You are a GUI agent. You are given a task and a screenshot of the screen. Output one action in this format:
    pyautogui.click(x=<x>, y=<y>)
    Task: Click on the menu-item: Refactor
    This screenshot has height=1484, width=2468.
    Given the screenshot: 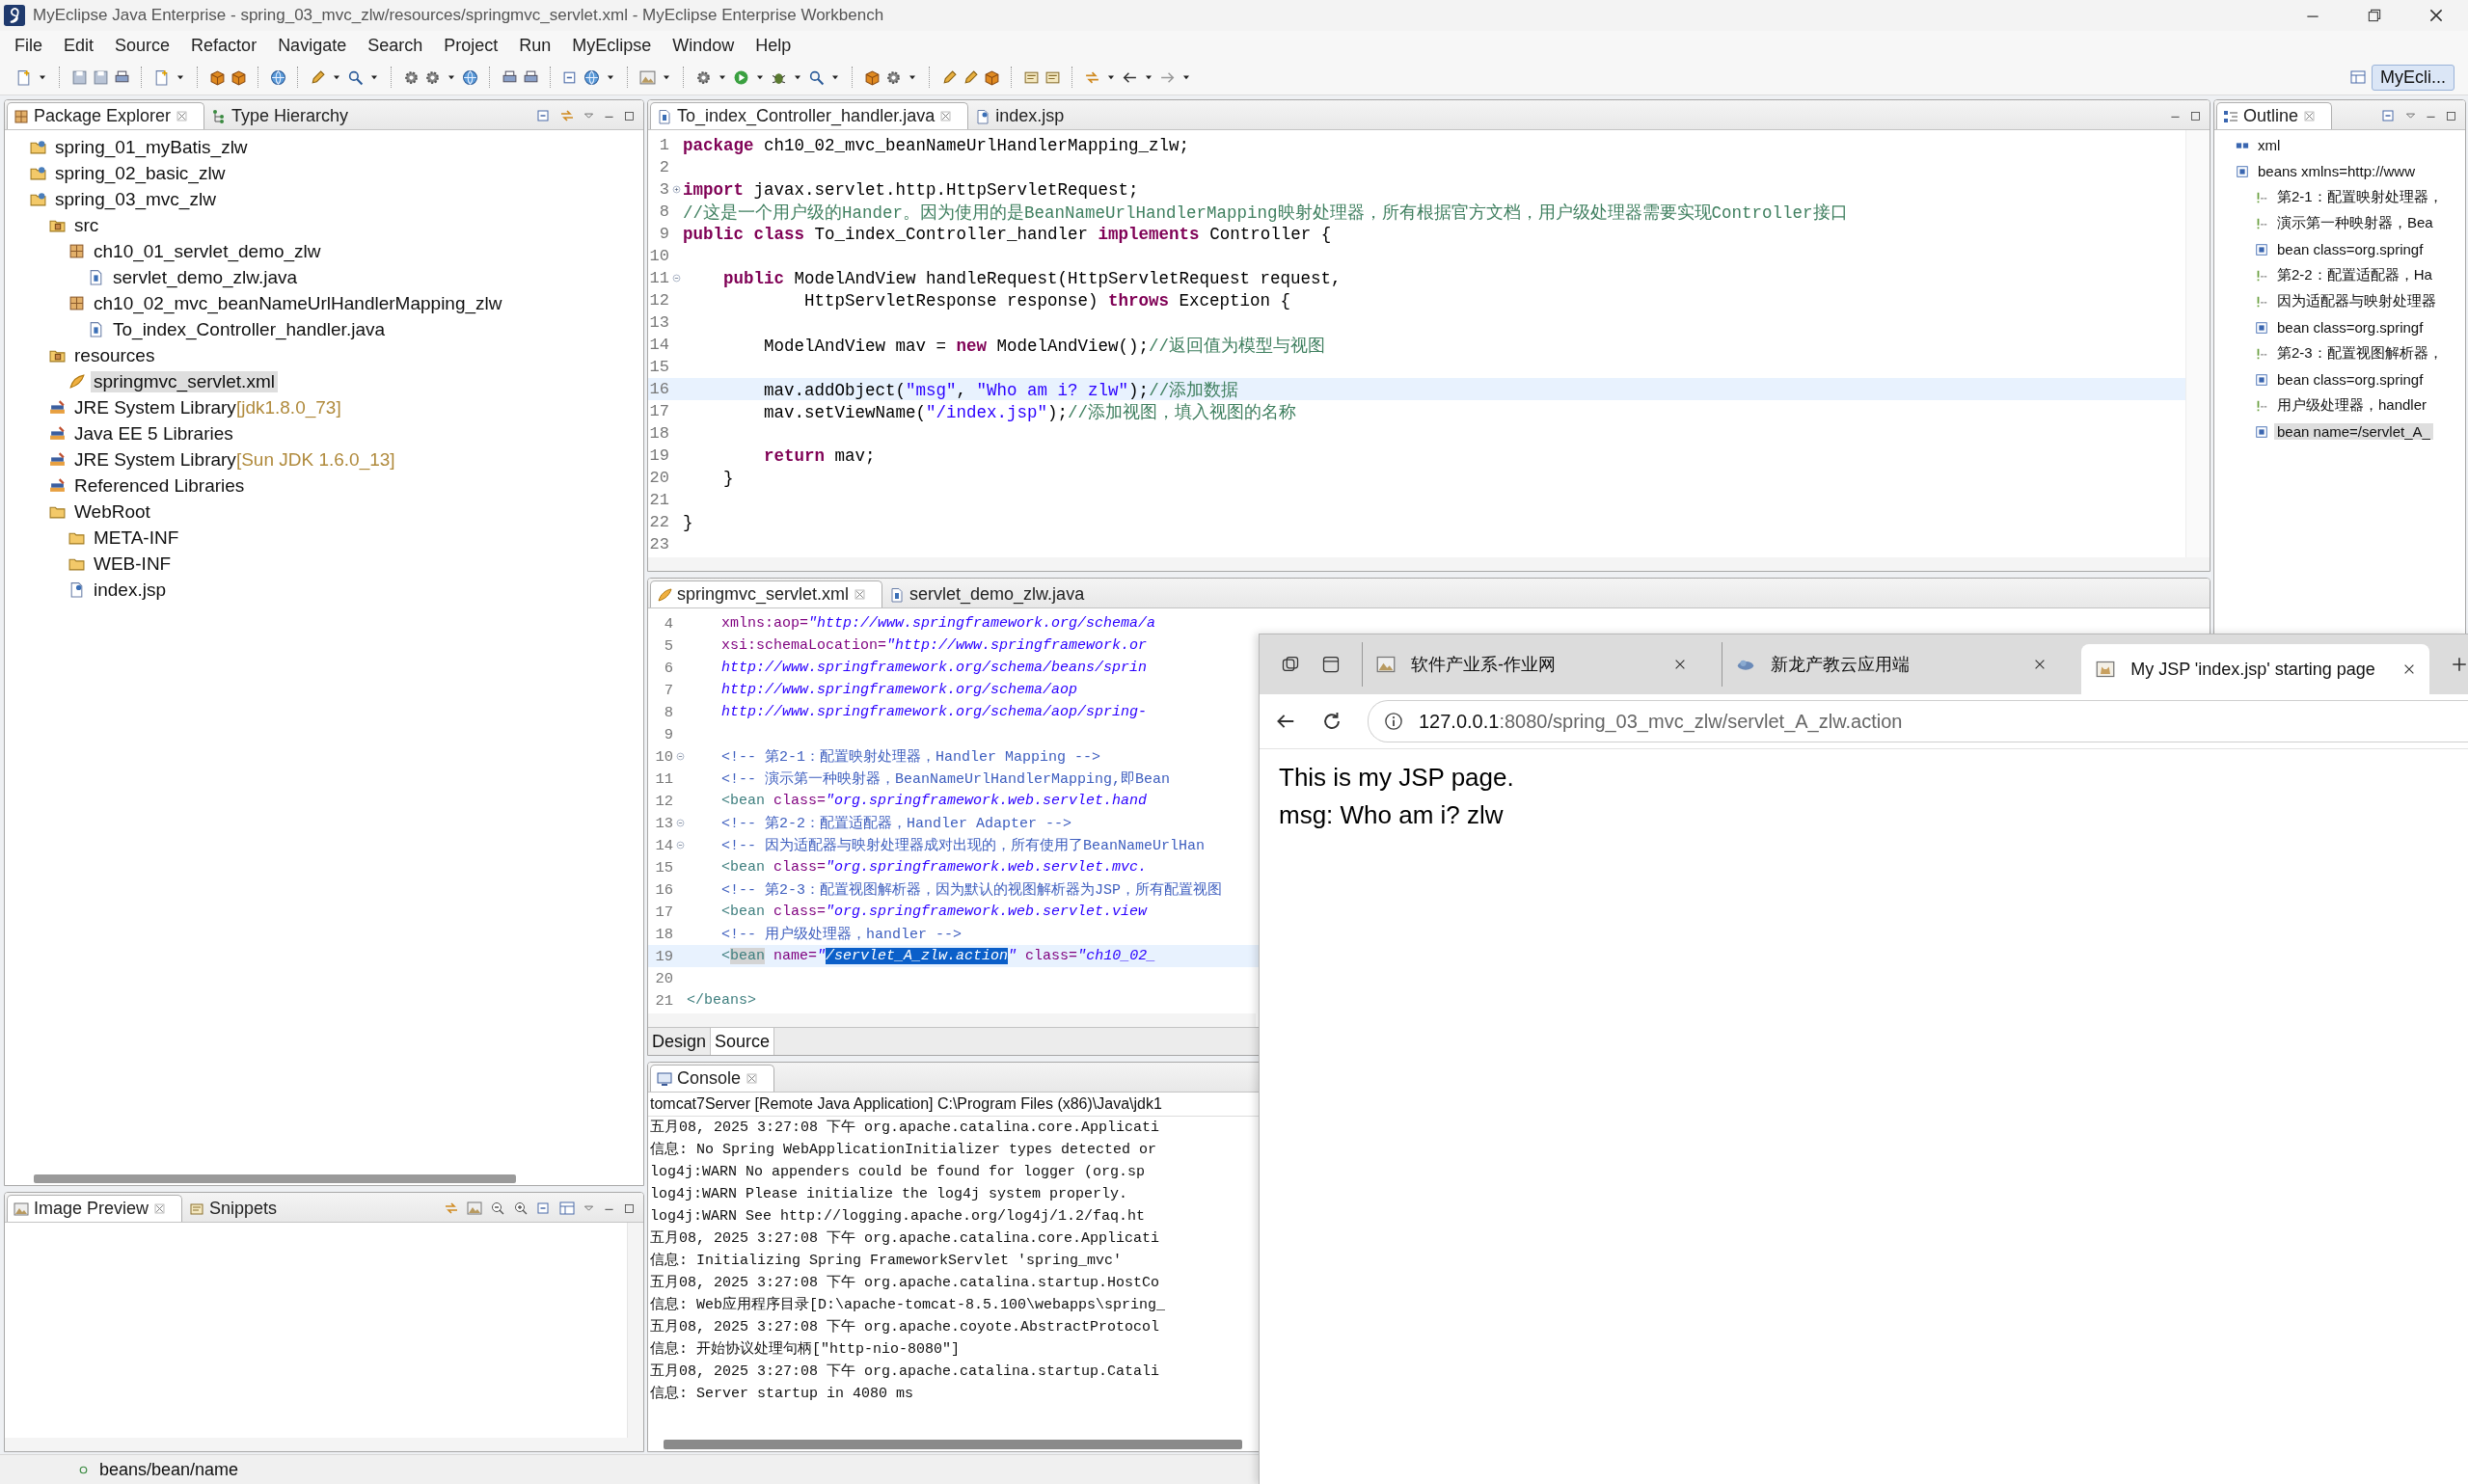 What is the action you would take?
    pyautogui.click(x=224, y=45)
    